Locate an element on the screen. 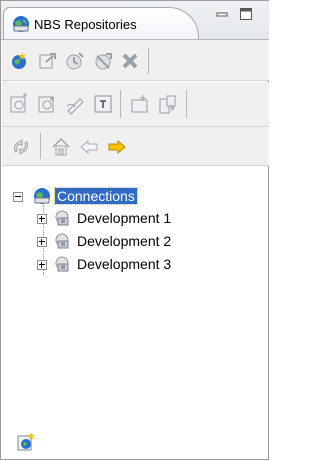  remove-connection-icon is located at coordinates (103, 61).